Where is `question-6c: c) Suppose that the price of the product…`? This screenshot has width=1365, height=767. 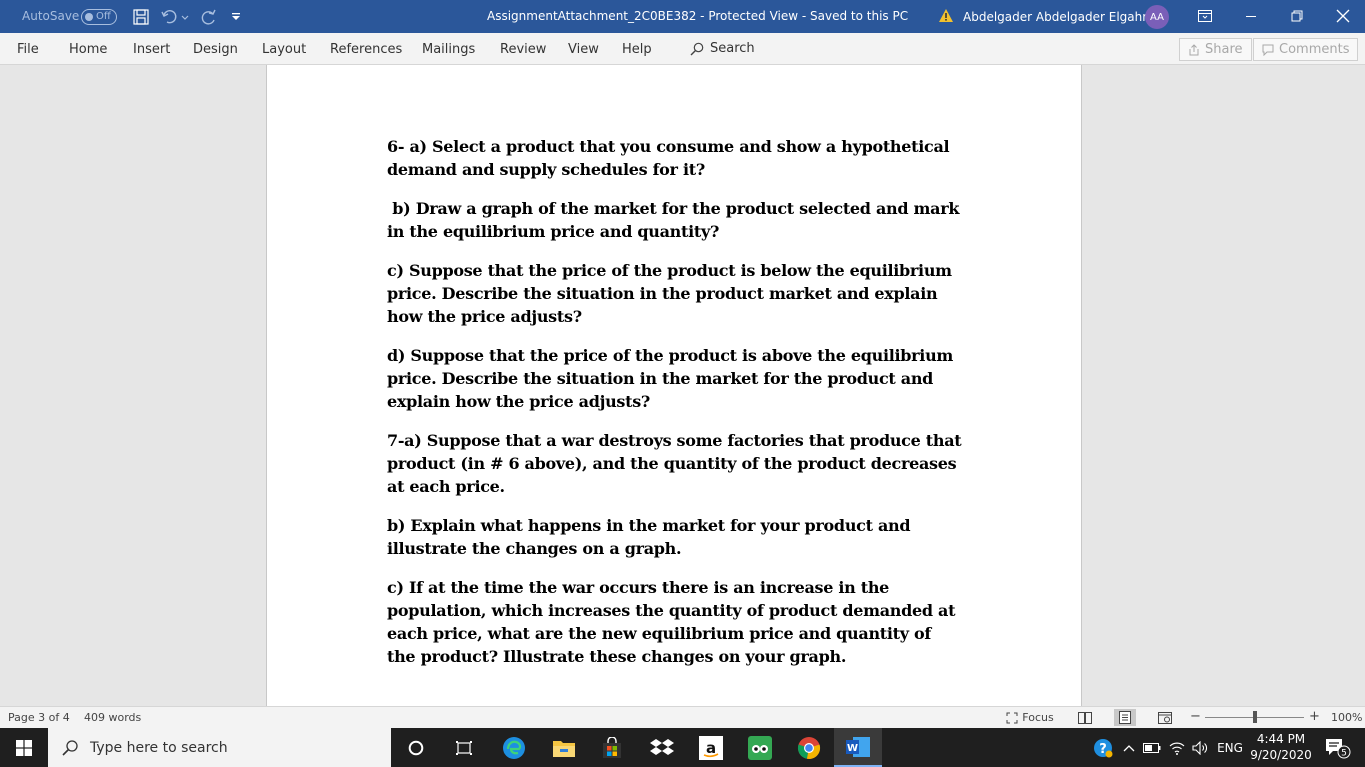
question-6c: c) Suppose that the price of the product… is located at coordinates (677, 293).